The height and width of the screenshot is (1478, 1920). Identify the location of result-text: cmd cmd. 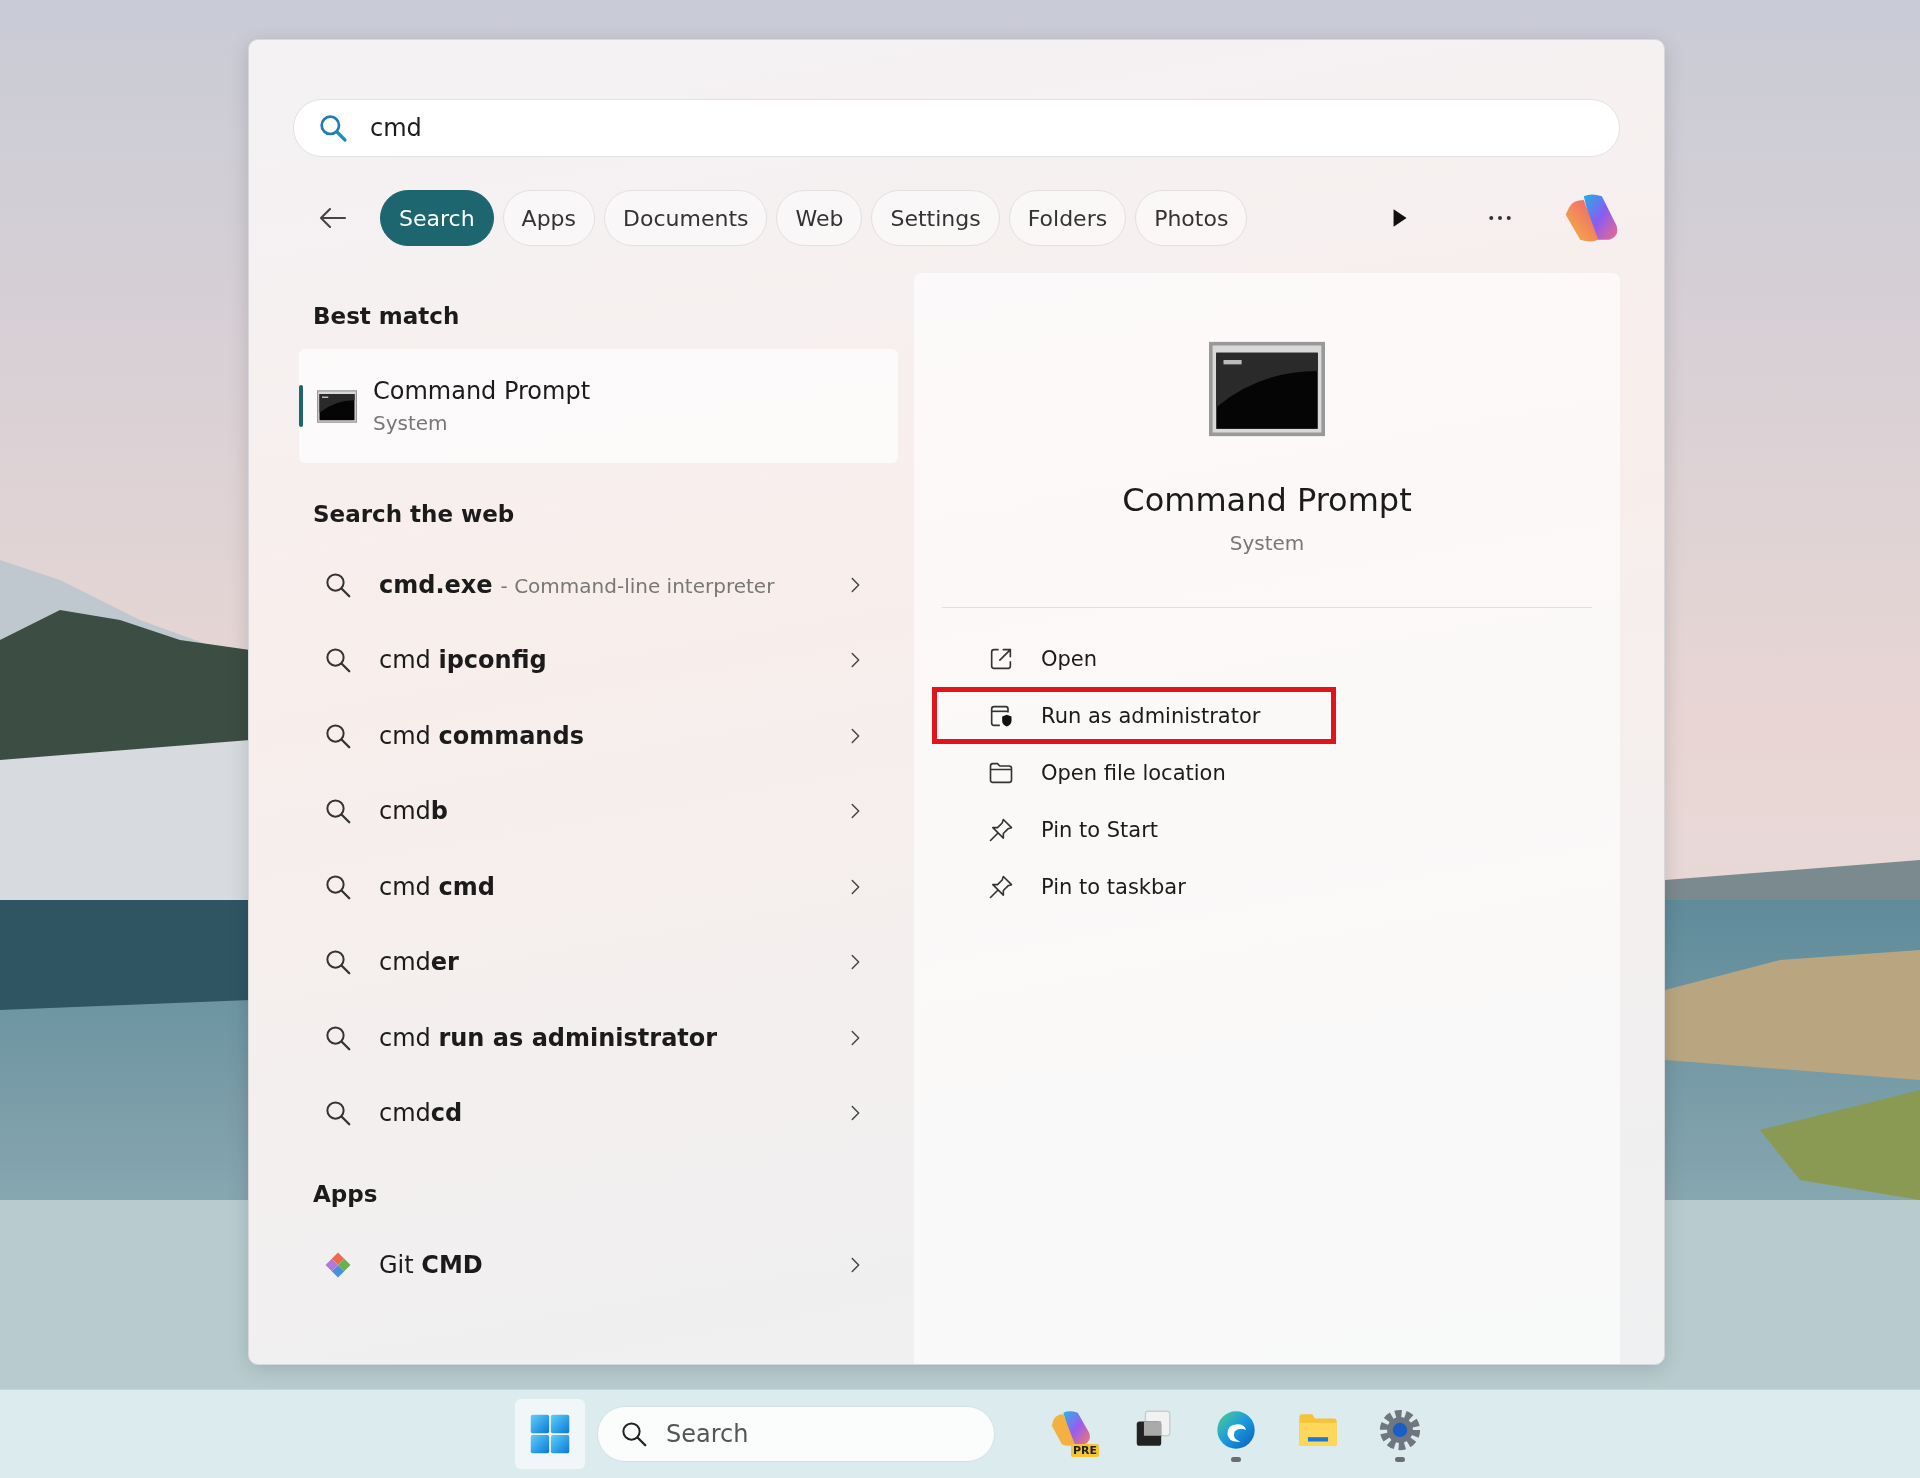
(437, 886).